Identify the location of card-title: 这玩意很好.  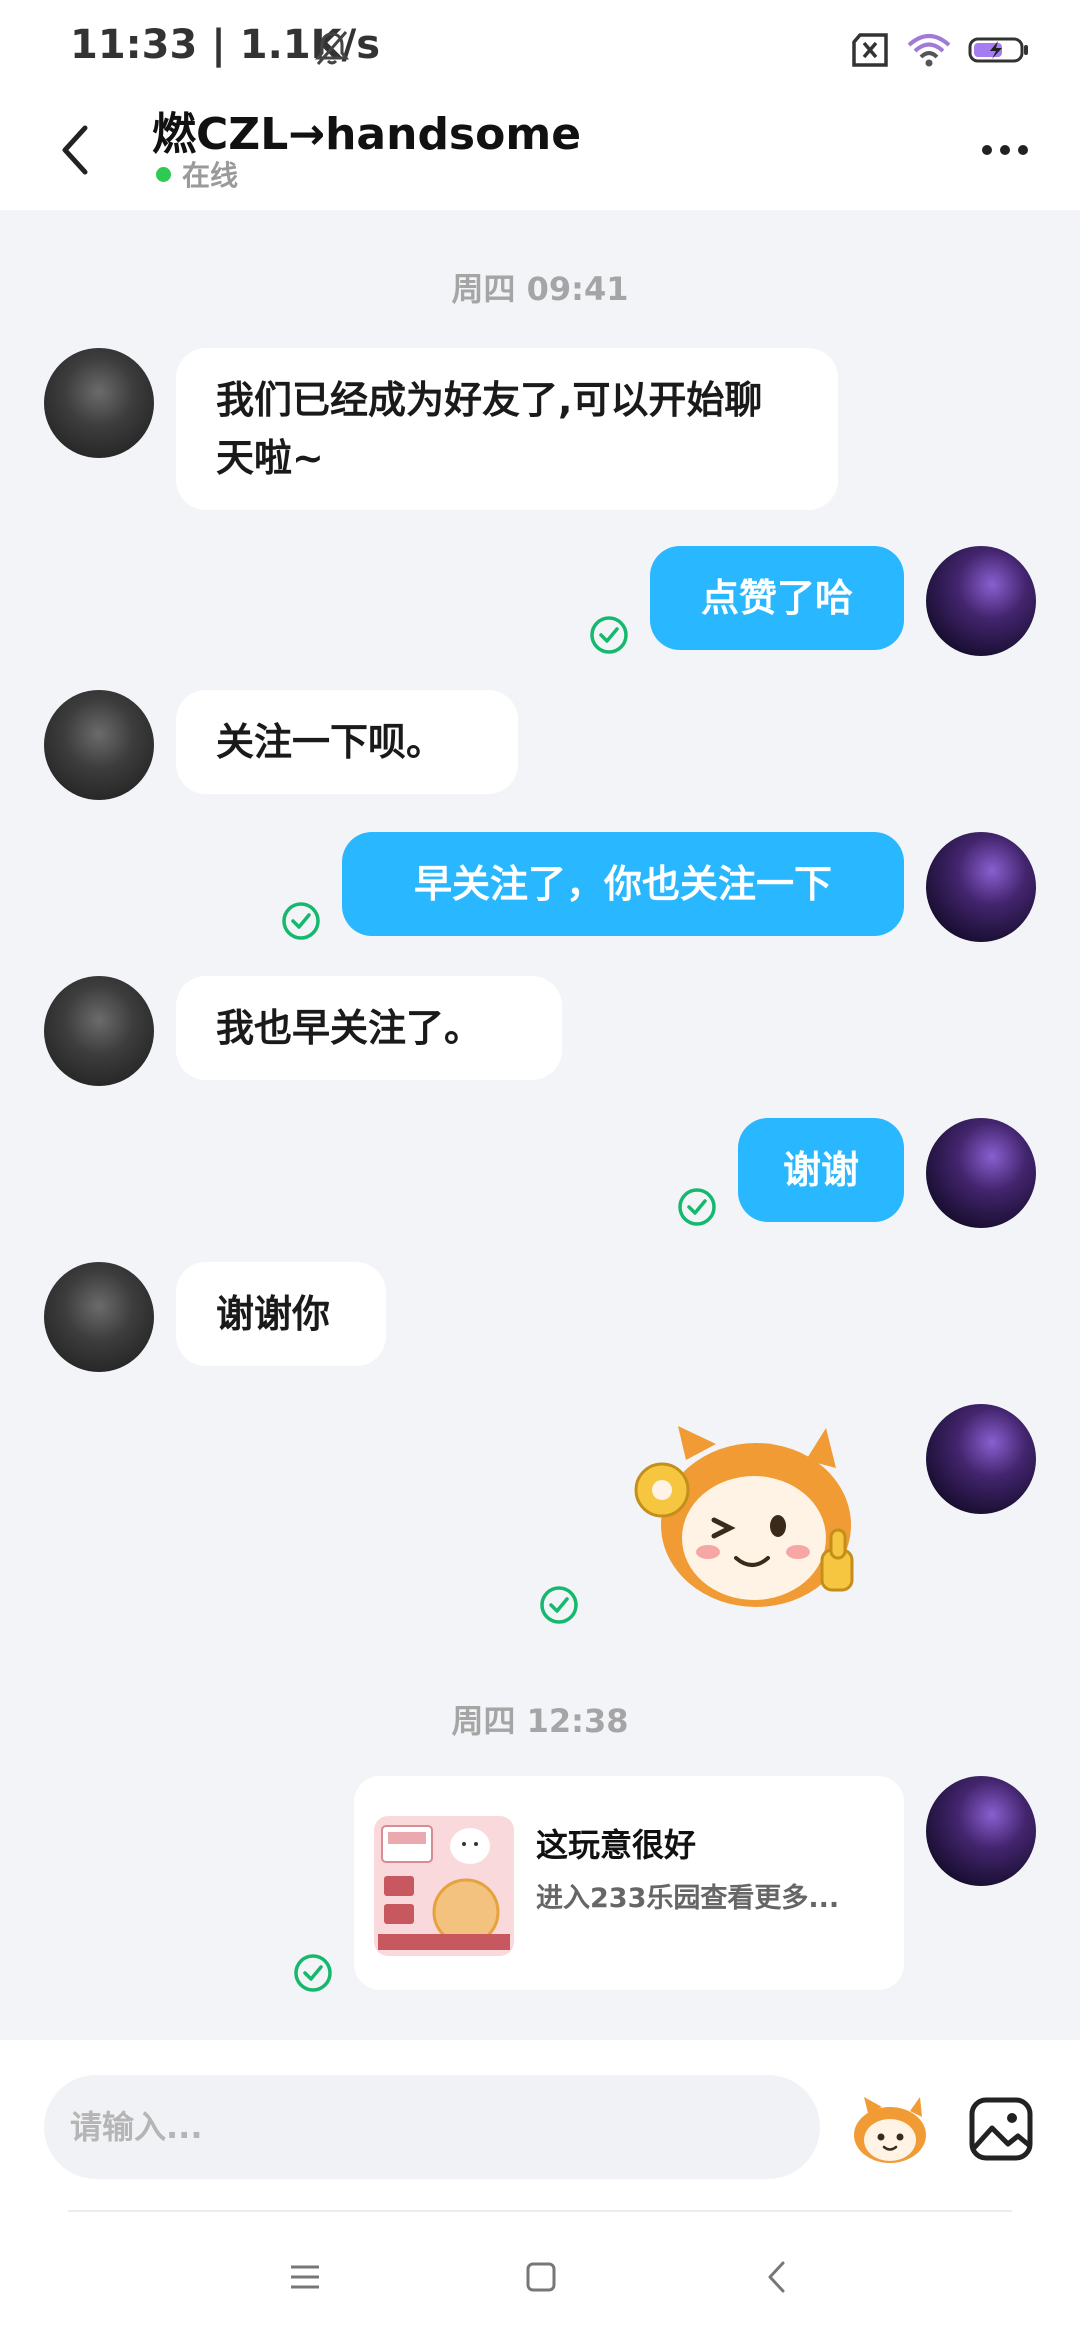
(616, 1845).